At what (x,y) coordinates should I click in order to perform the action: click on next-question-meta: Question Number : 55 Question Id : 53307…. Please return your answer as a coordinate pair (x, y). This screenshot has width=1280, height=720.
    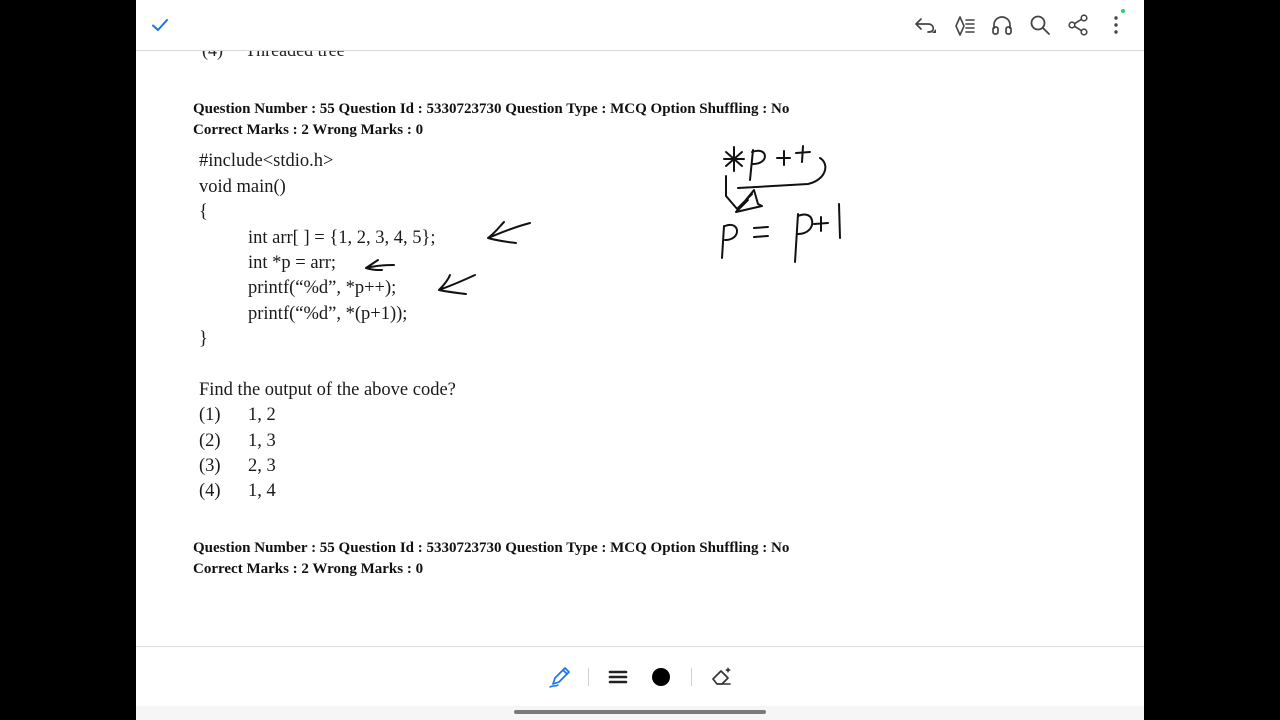
    Looking at the image, I should click on (491, 559).